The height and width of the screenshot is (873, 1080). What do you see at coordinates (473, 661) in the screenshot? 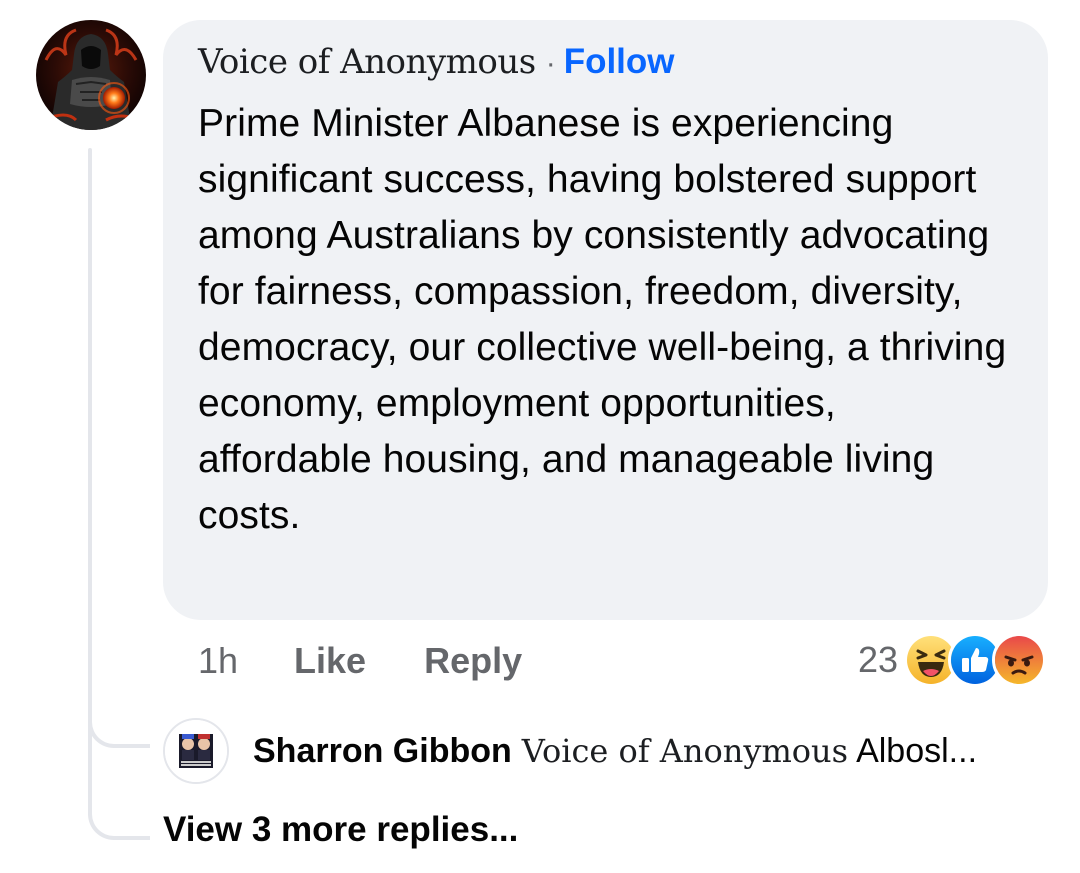
I see `reply-button: Reply` at bounding box center [473, 661].